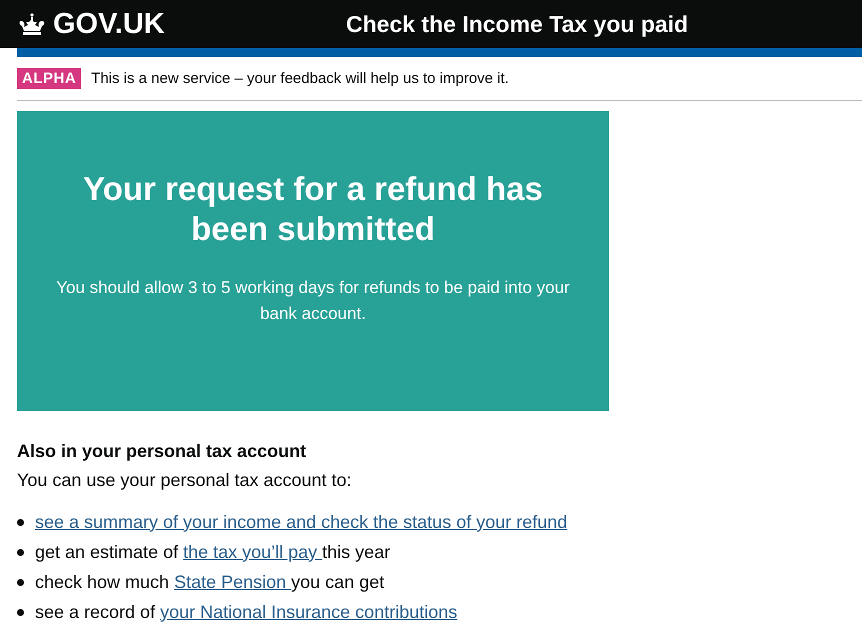  I want to click on link: see a summary of your income and check the status of your refund, so click(301, 522).